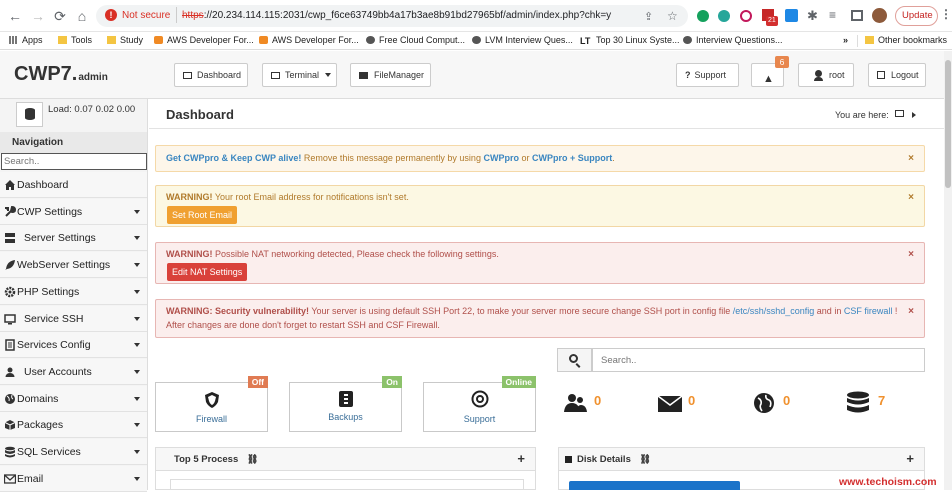 The height and width of the screenshot is (492, 952). What do you see at coordinates (50, 211) in the screenshot?
I see `sidebar-item-label: CWP Settings` at bounding box center [50, 211].